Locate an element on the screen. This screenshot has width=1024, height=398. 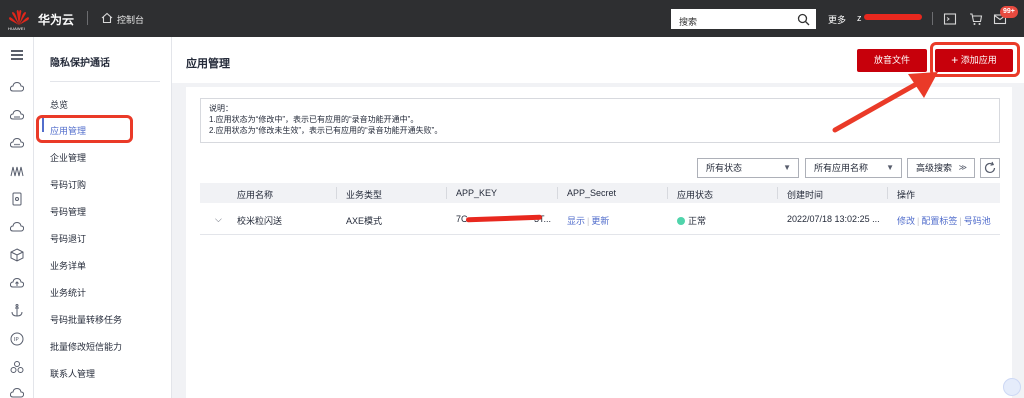
status-text: 正常 is located at coordinates (697, 221).